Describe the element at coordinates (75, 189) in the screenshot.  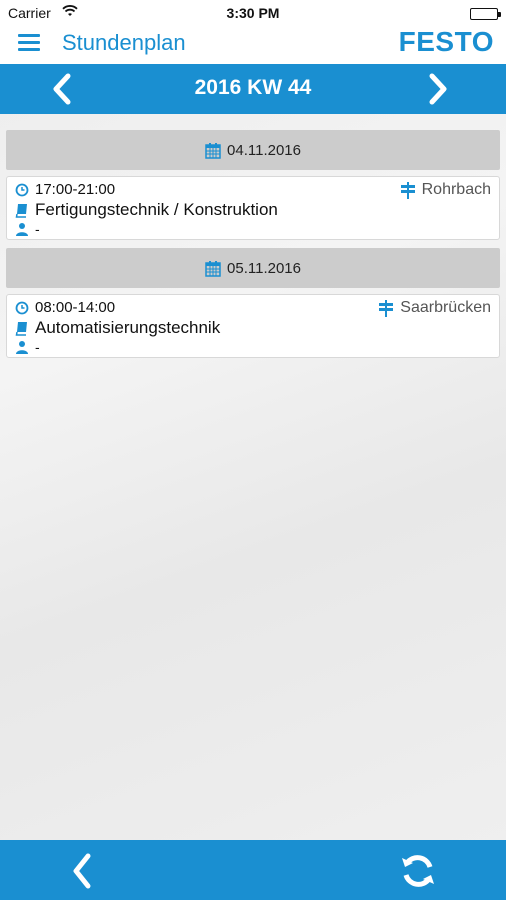
I see `entry-time: 17:00-21:00` at that location.